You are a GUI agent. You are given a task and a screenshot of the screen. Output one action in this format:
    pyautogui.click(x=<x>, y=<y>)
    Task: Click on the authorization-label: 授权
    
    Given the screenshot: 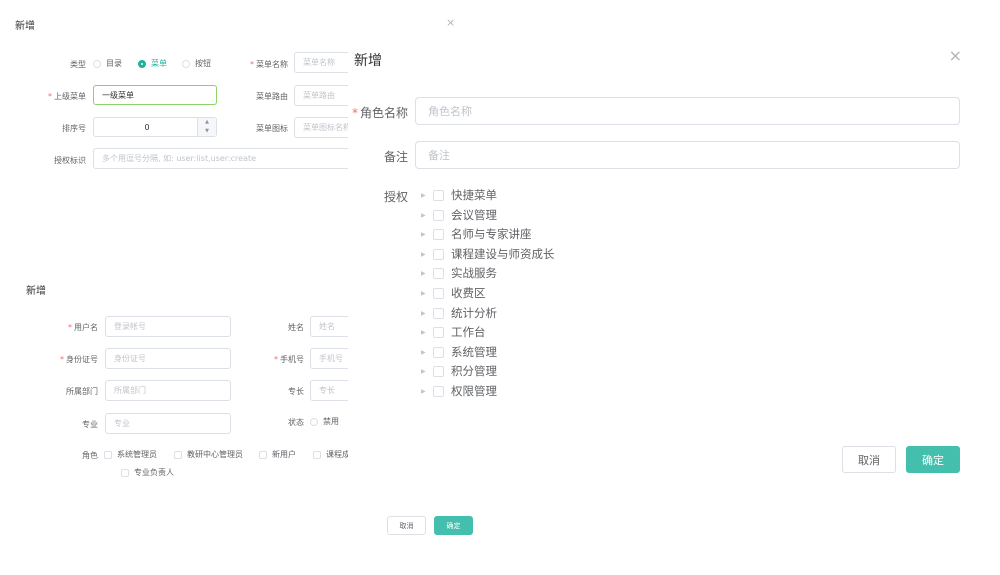 What is the action you would take?
    pyautogui.click(x=395, y=197)
    